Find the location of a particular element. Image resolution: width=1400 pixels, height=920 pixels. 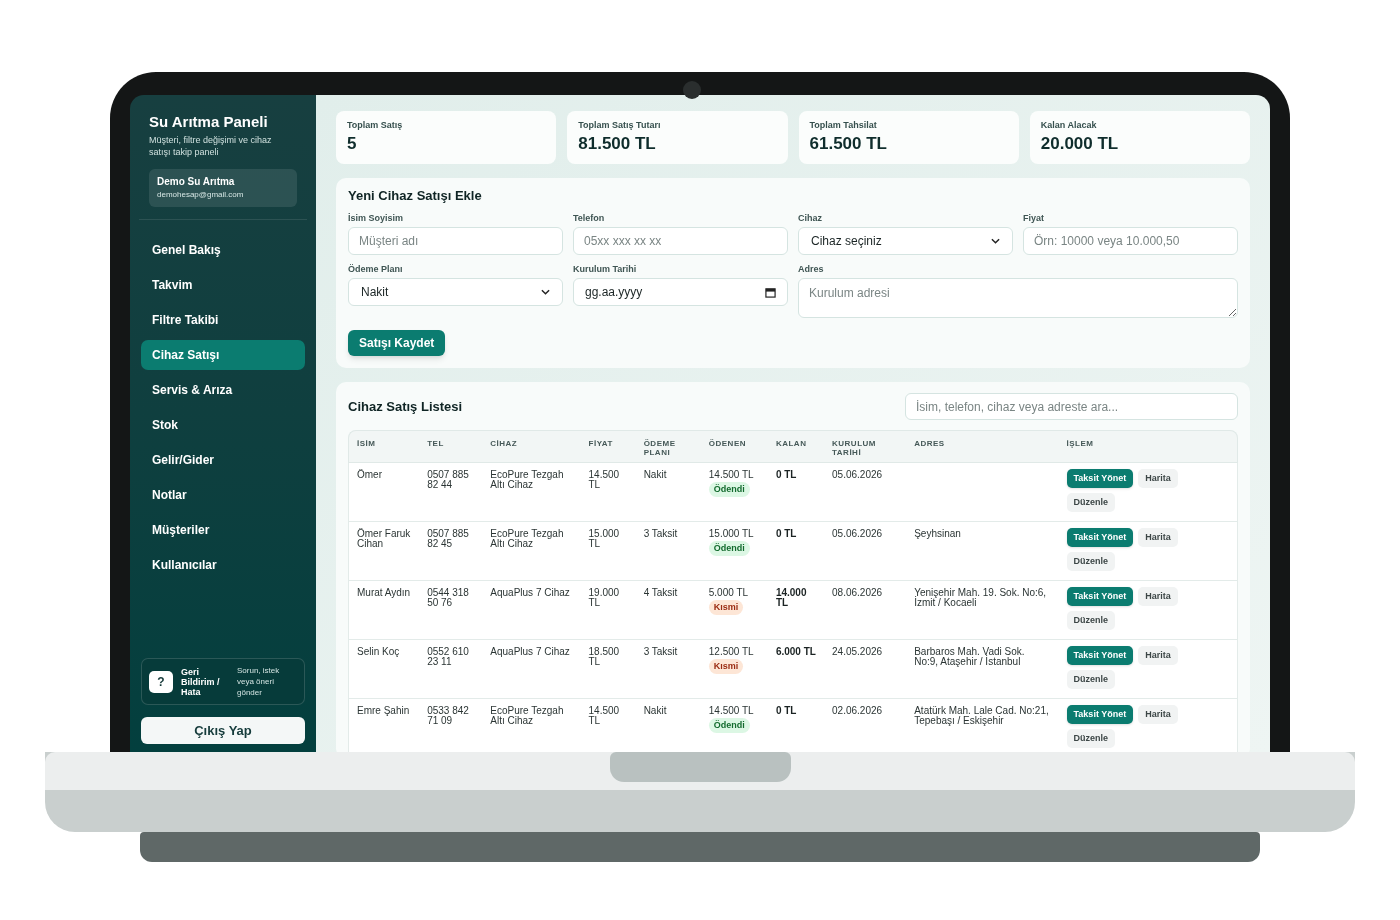

field-label: Adres is located at coordinates (811, 269).